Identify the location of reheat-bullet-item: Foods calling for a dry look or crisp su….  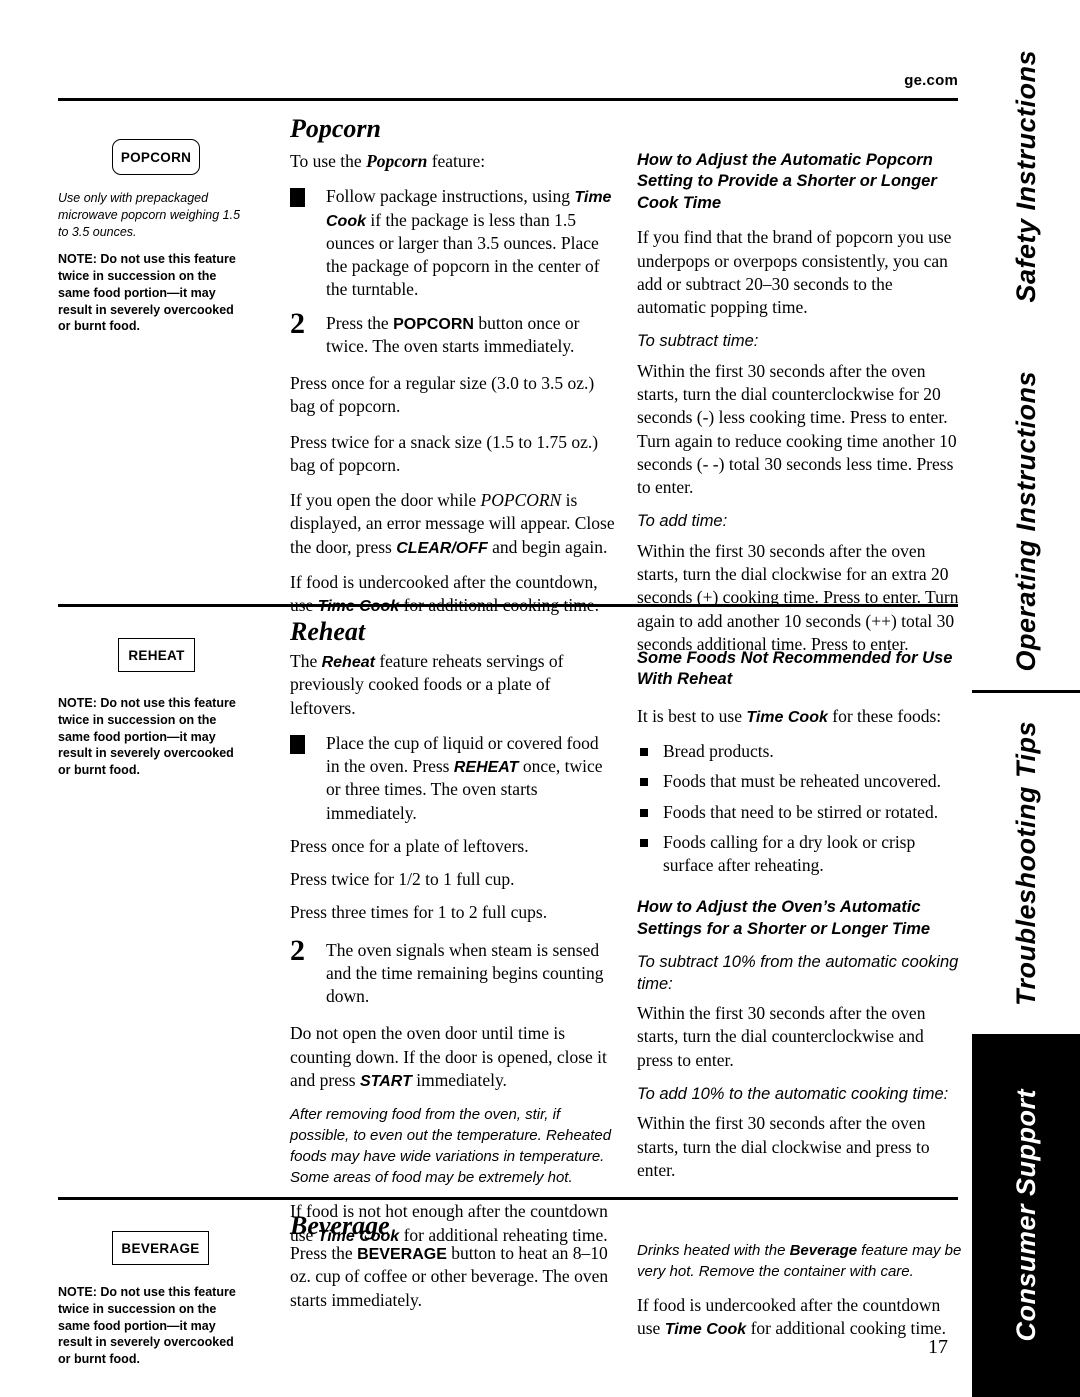
(799, 854).